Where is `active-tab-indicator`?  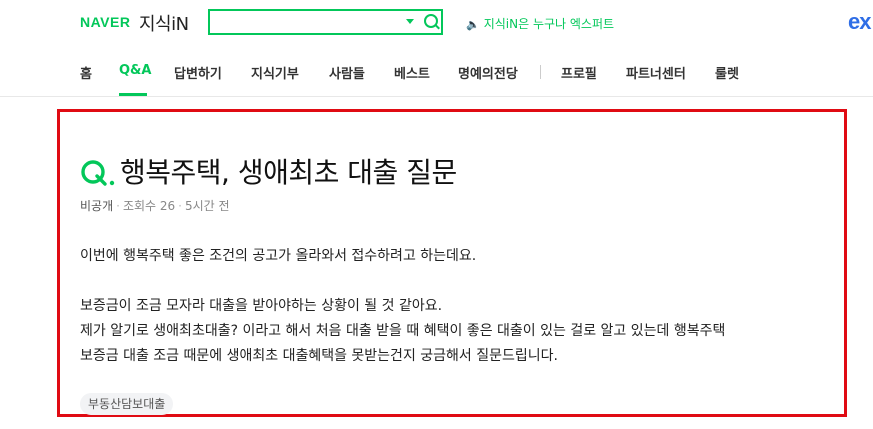 active-tab-indicator is located at coordinates (133, 94).